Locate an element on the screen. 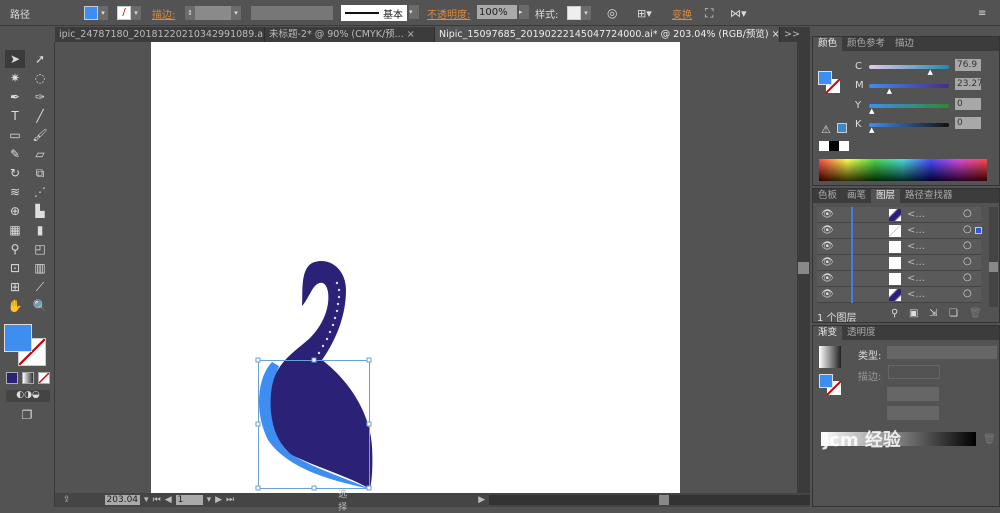  clipping-mask-icon: ▣ is located at coordinates (913, 313).